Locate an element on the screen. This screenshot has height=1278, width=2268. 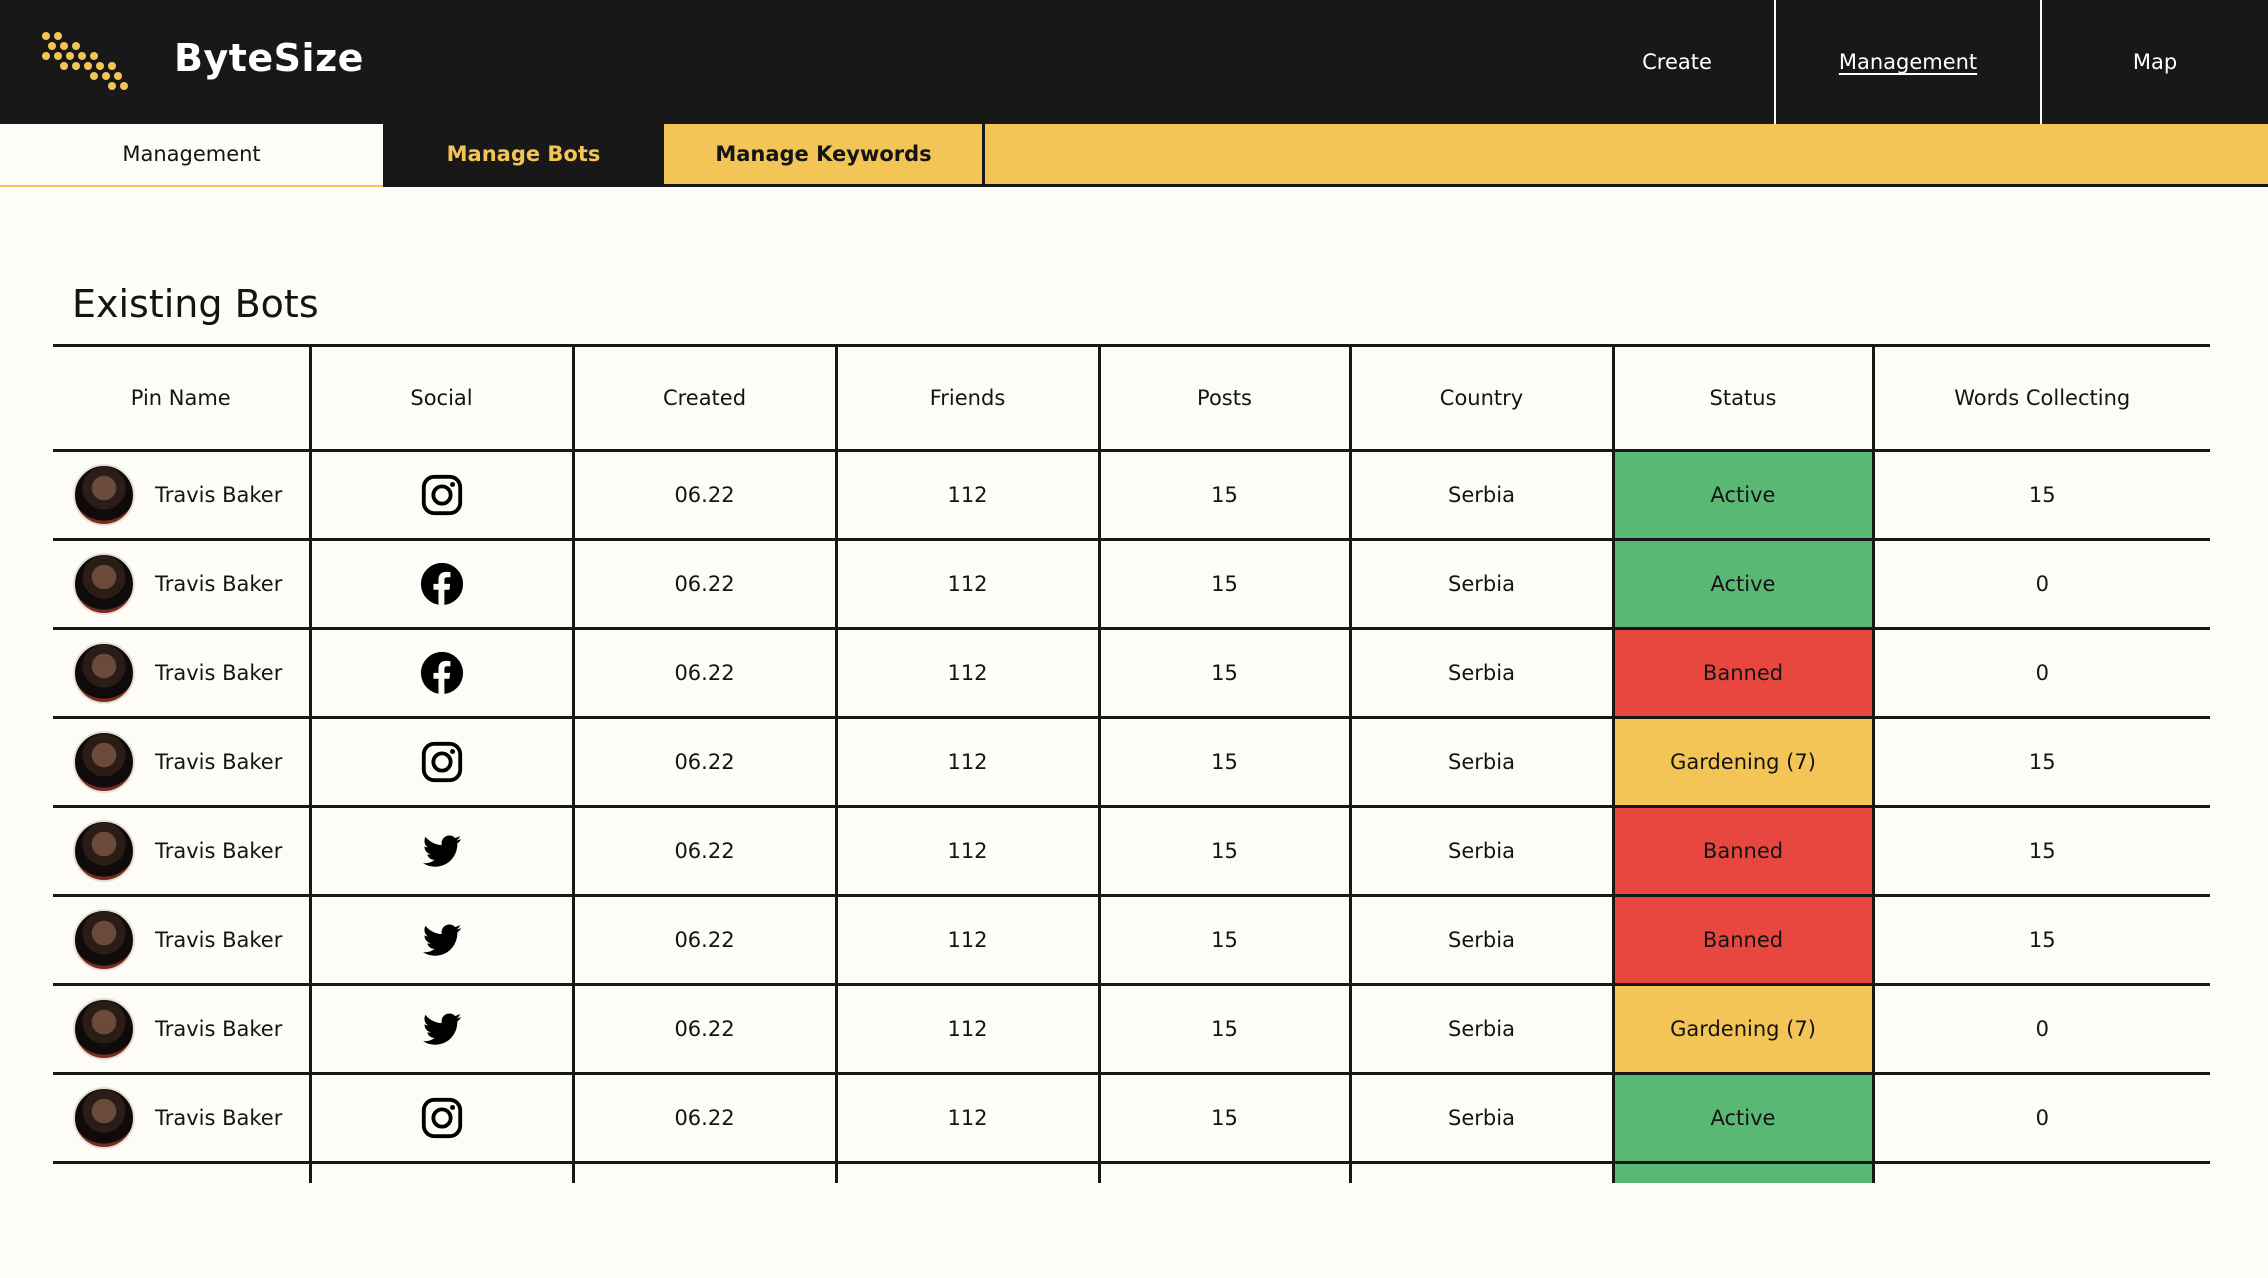
nav-management: Management is located at coordinates (1908, 62).